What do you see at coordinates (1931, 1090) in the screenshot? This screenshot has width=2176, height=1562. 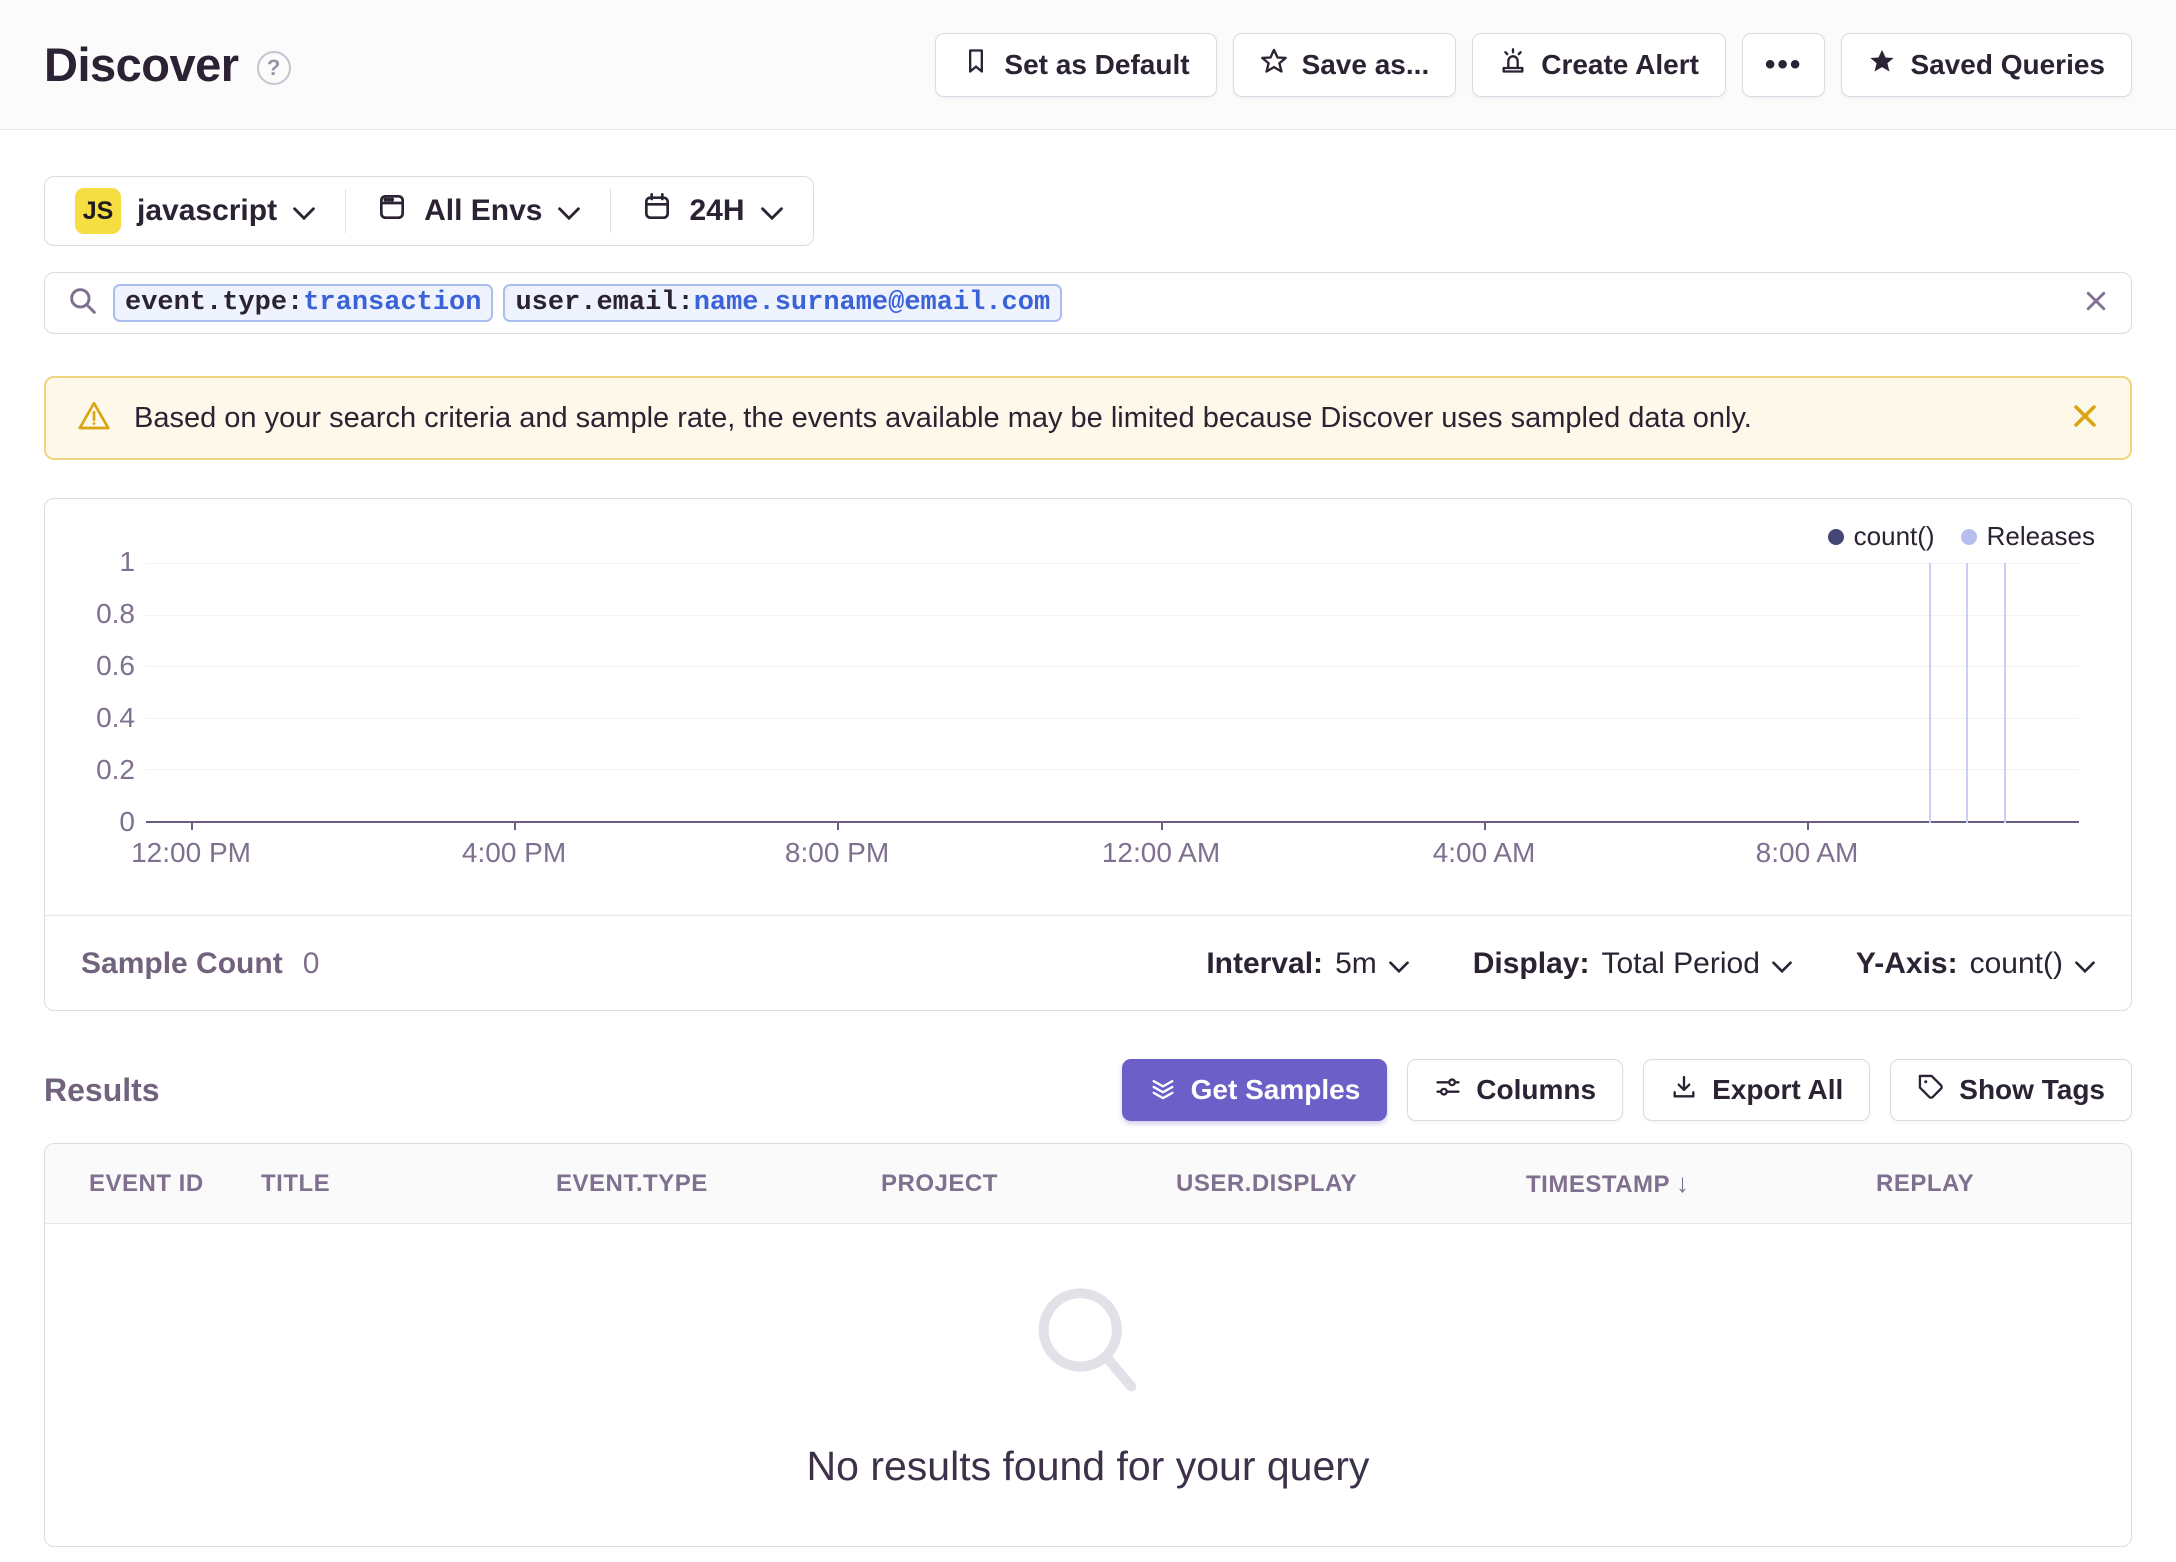 I see `tag-icon` at bounding box center [1931, 1090].